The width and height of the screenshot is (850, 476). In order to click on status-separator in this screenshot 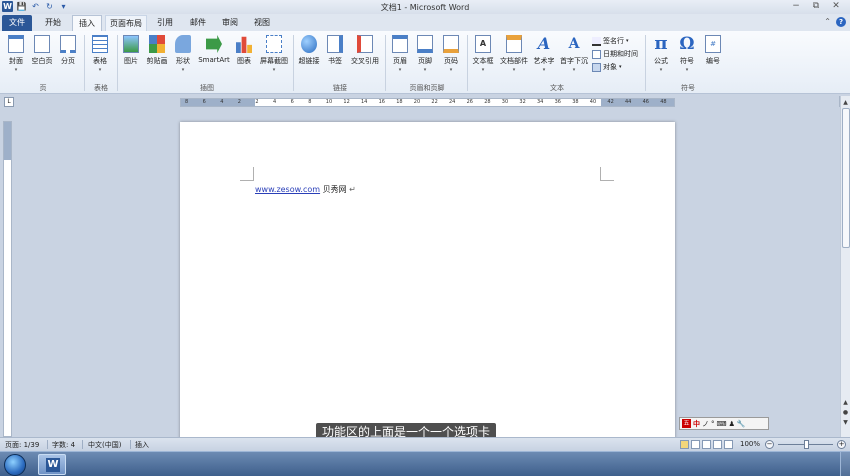, I will do `click(82, 444)`.